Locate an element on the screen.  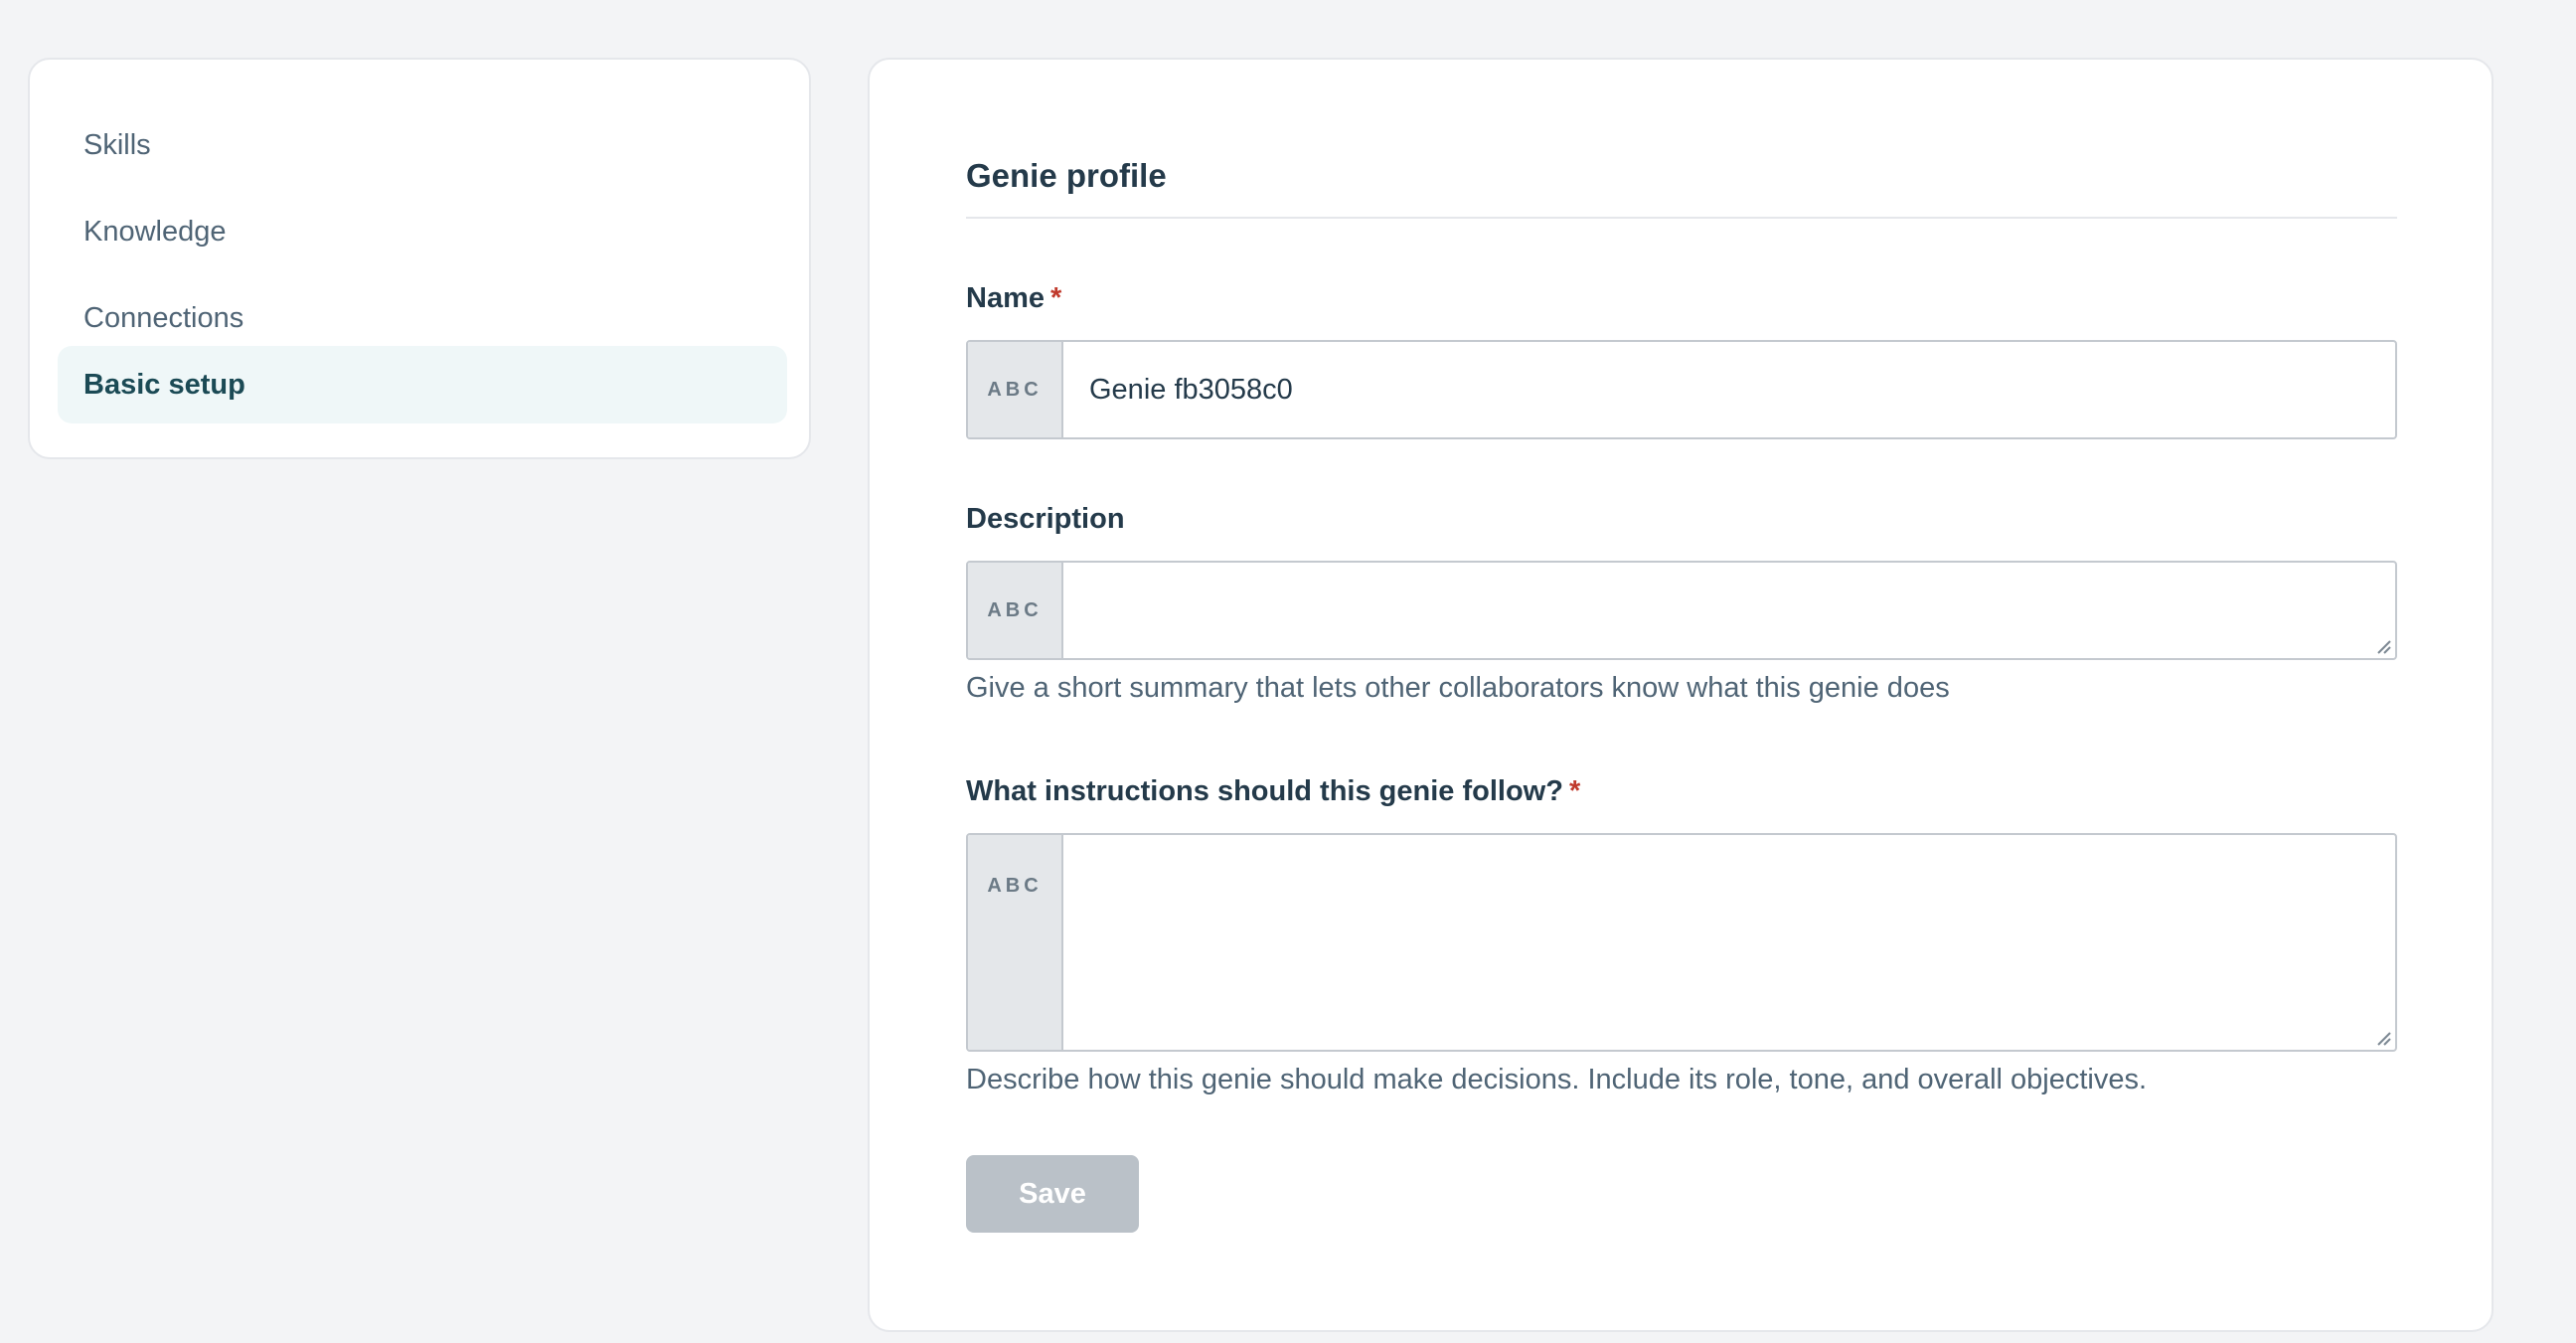
save-button: Save is located at coordinates (1052, 1194).